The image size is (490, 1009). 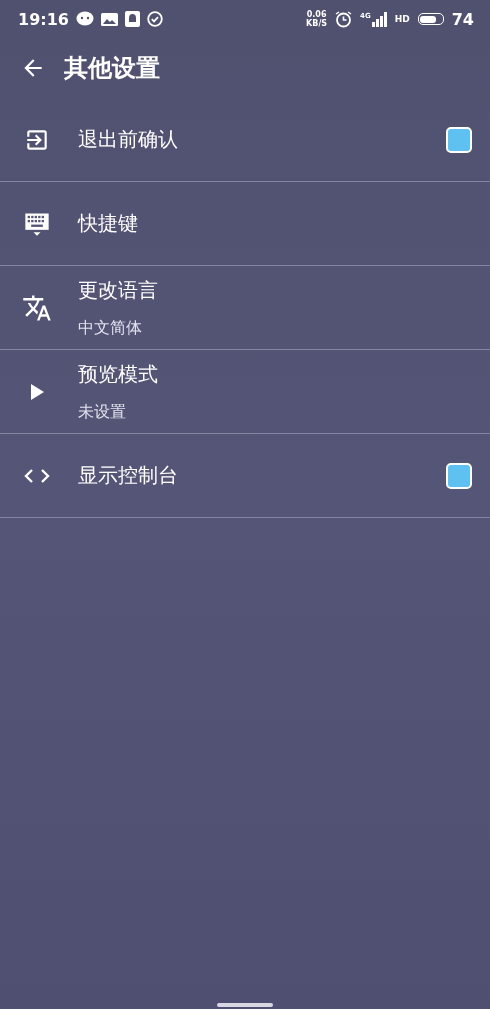 I want to click on code-icon, so click(x=37, y=475).